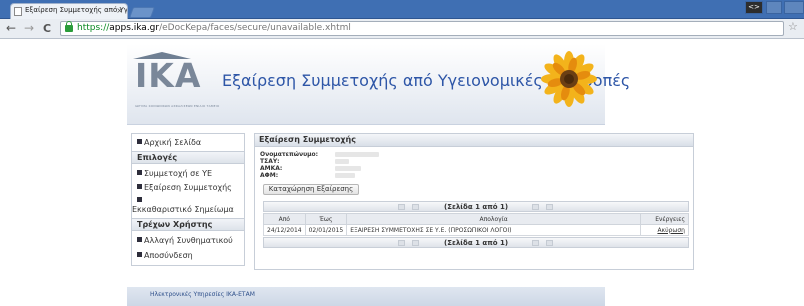 The image size is (804, 306). Describe the element at coordinates (326, 219) in the screenshot. I see `column-header: Έως` at that location.